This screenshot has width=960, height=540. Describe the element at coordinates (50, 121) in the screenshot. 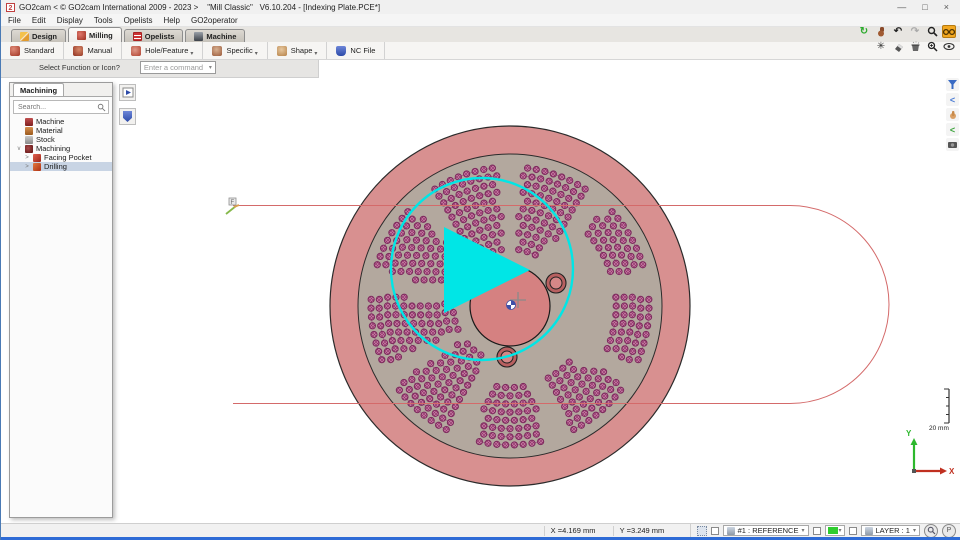

I see `tree-label: Machine` at that location.